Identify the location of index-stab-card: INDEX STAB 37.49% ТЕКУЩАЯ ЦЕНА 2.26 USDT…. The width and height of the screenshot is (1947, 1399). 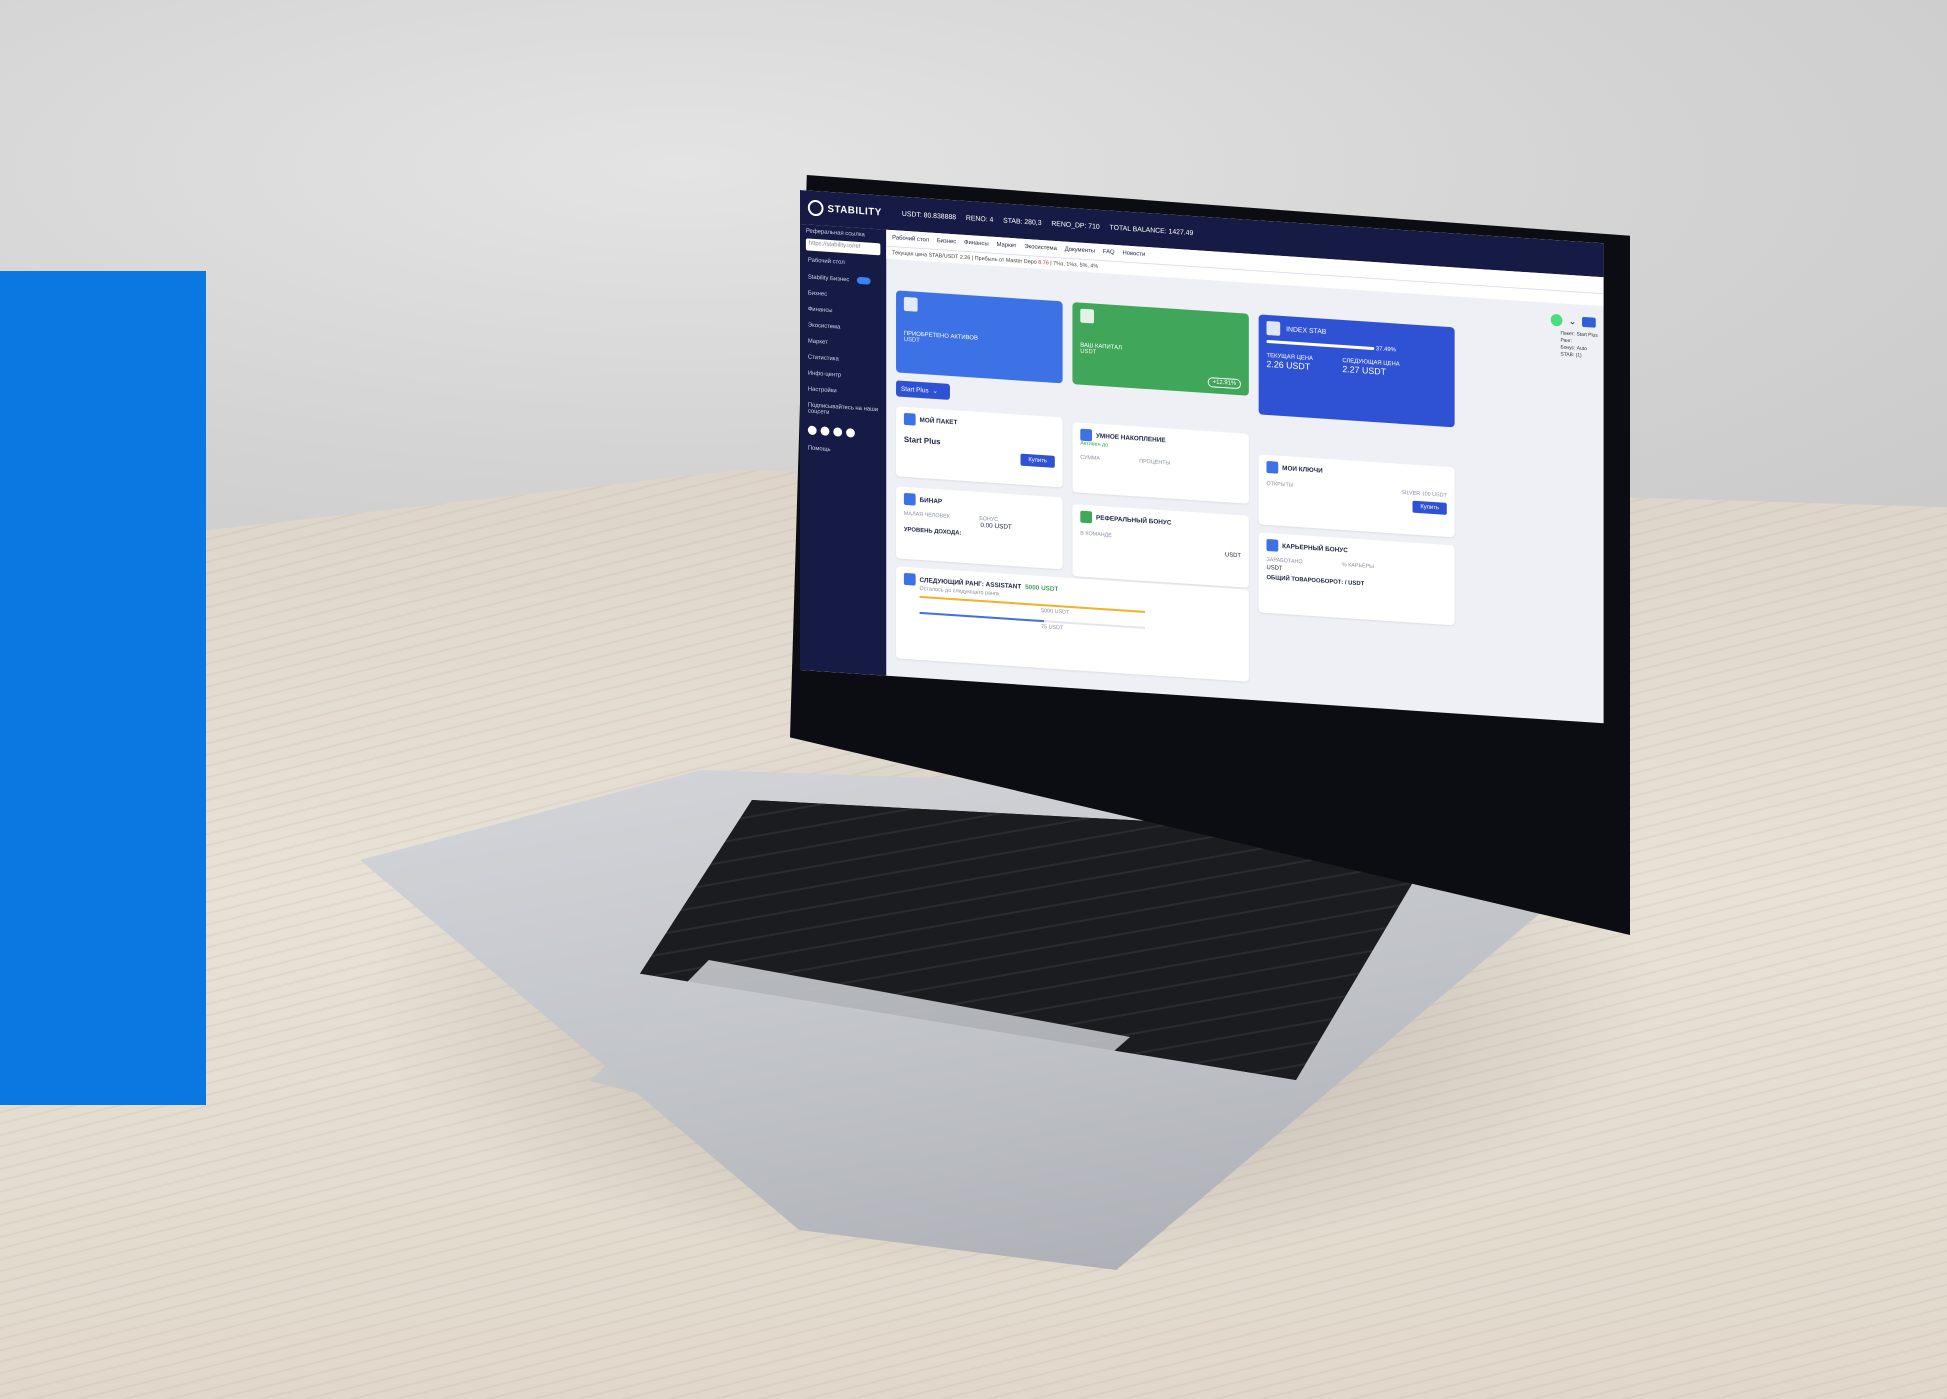
(1356, 371).